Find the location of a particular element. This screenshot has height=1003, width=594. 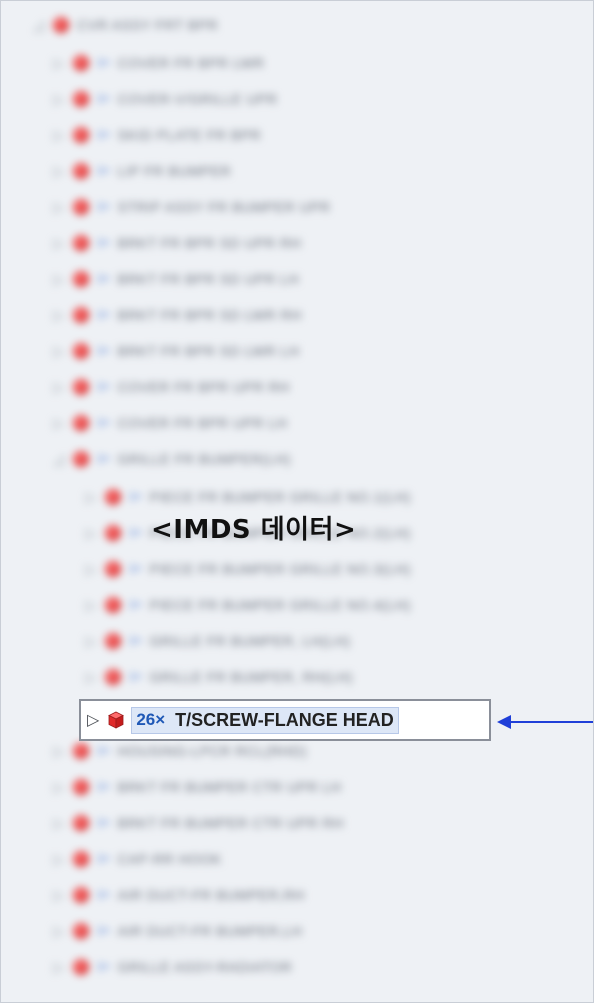

tree-item-label: SKID PLATE FR BPR is located at coordinates (189, 135).